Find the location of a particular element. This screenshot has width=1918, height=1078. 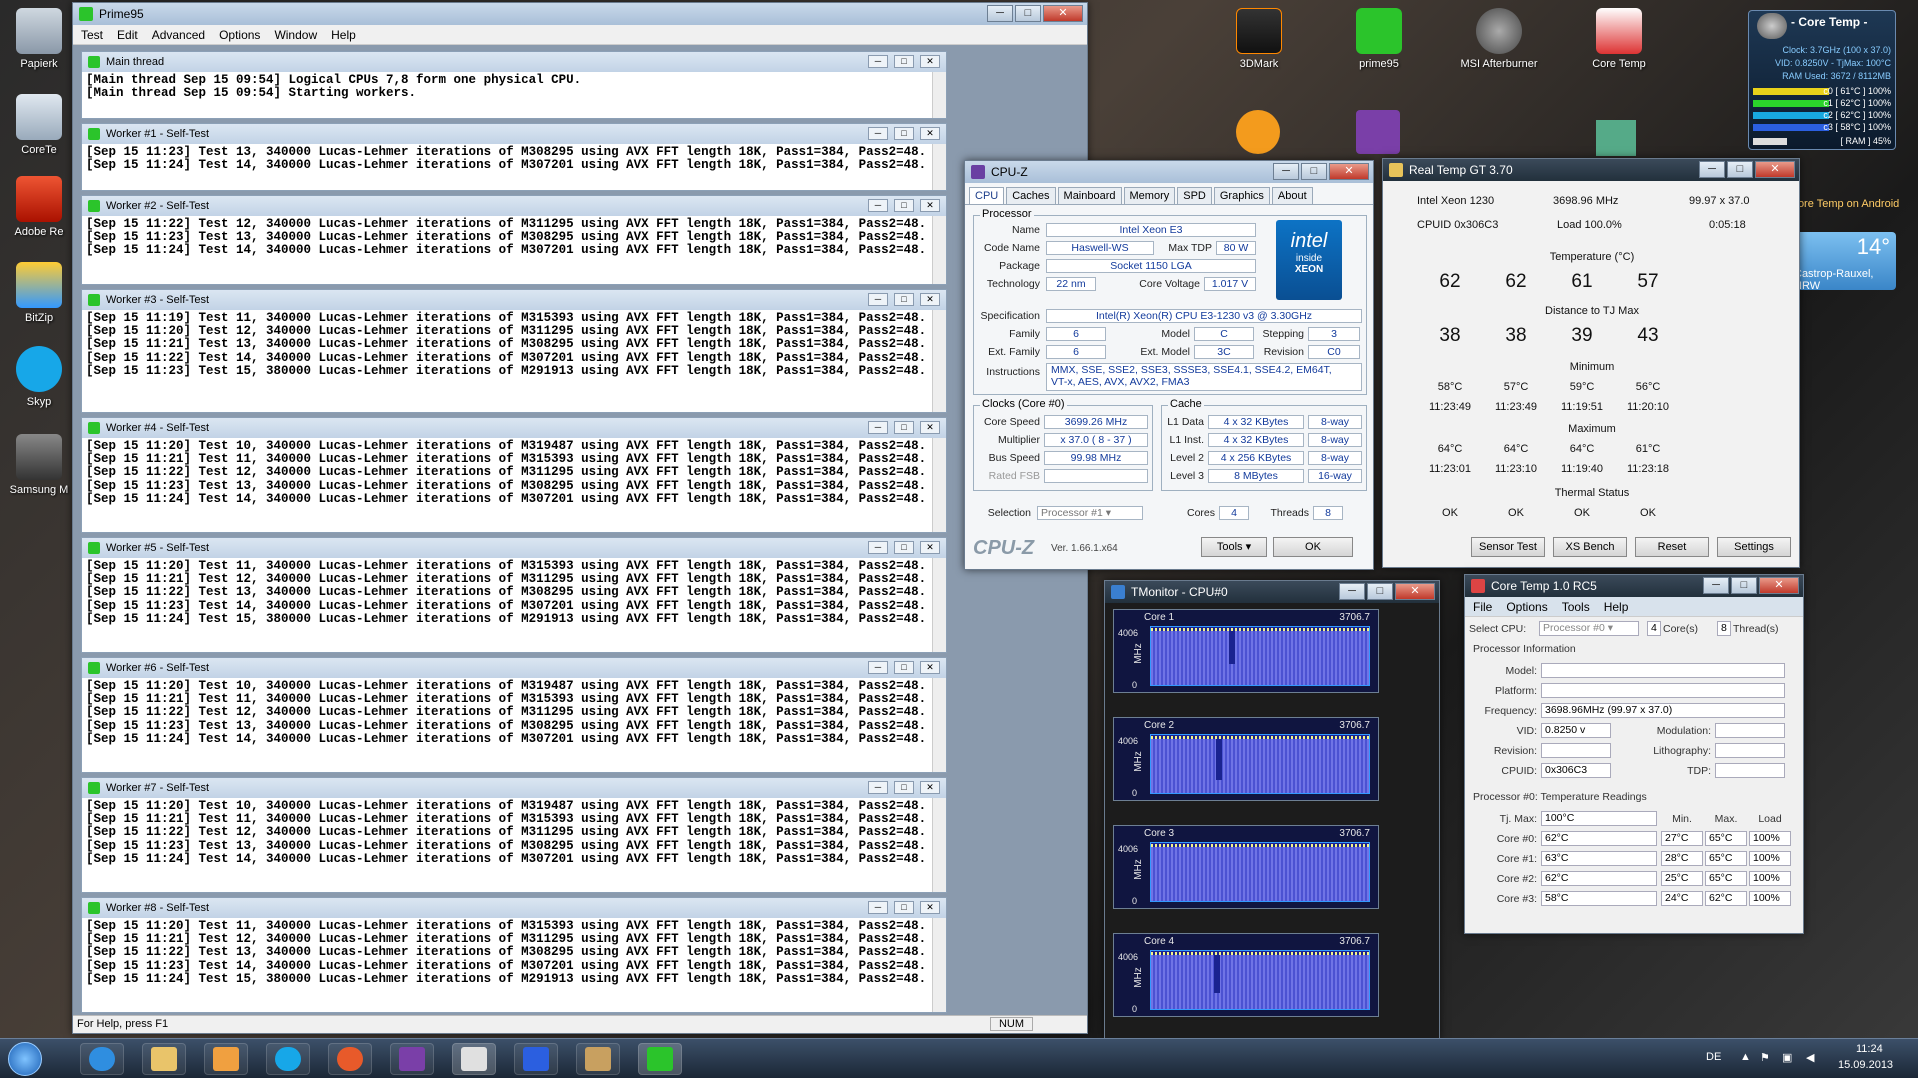

cpuz-shortcut-icon is located at coordinates (1378, 132).